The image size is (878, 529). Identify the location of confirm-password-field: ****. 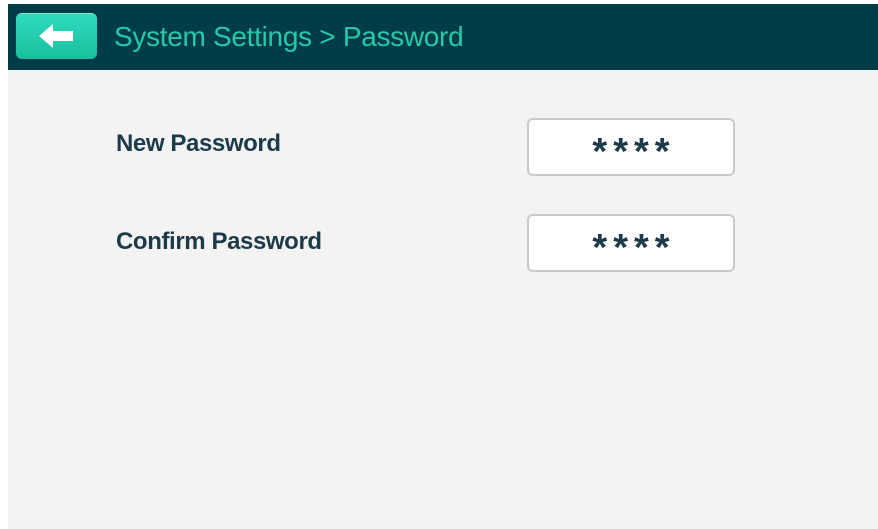
(631, 243).